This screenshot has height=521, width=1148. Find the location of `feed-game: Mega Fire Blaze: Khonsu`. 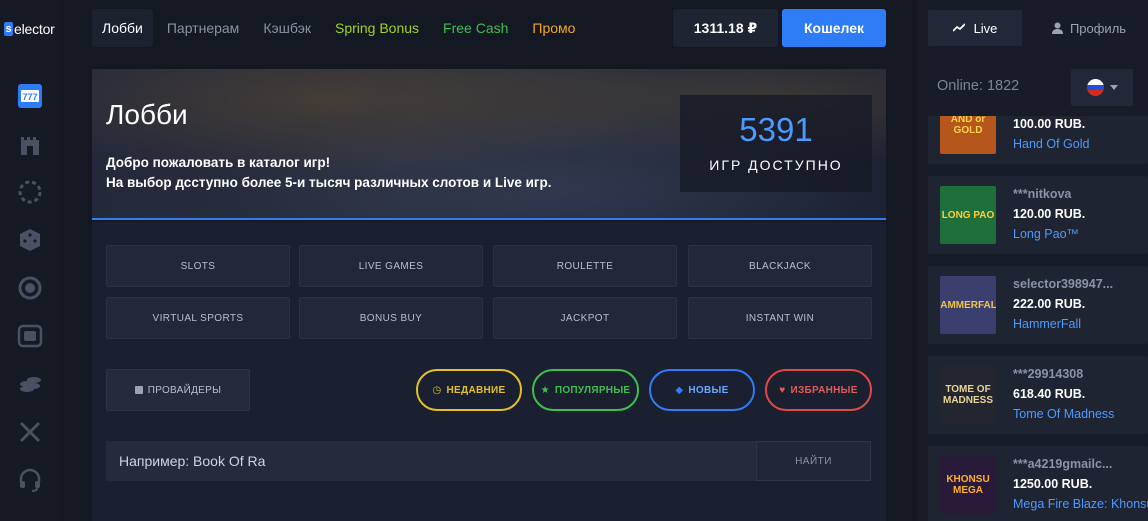

feed-game: Mega Fire Blaze: Khonsu is located at coordinates (1080, 504).